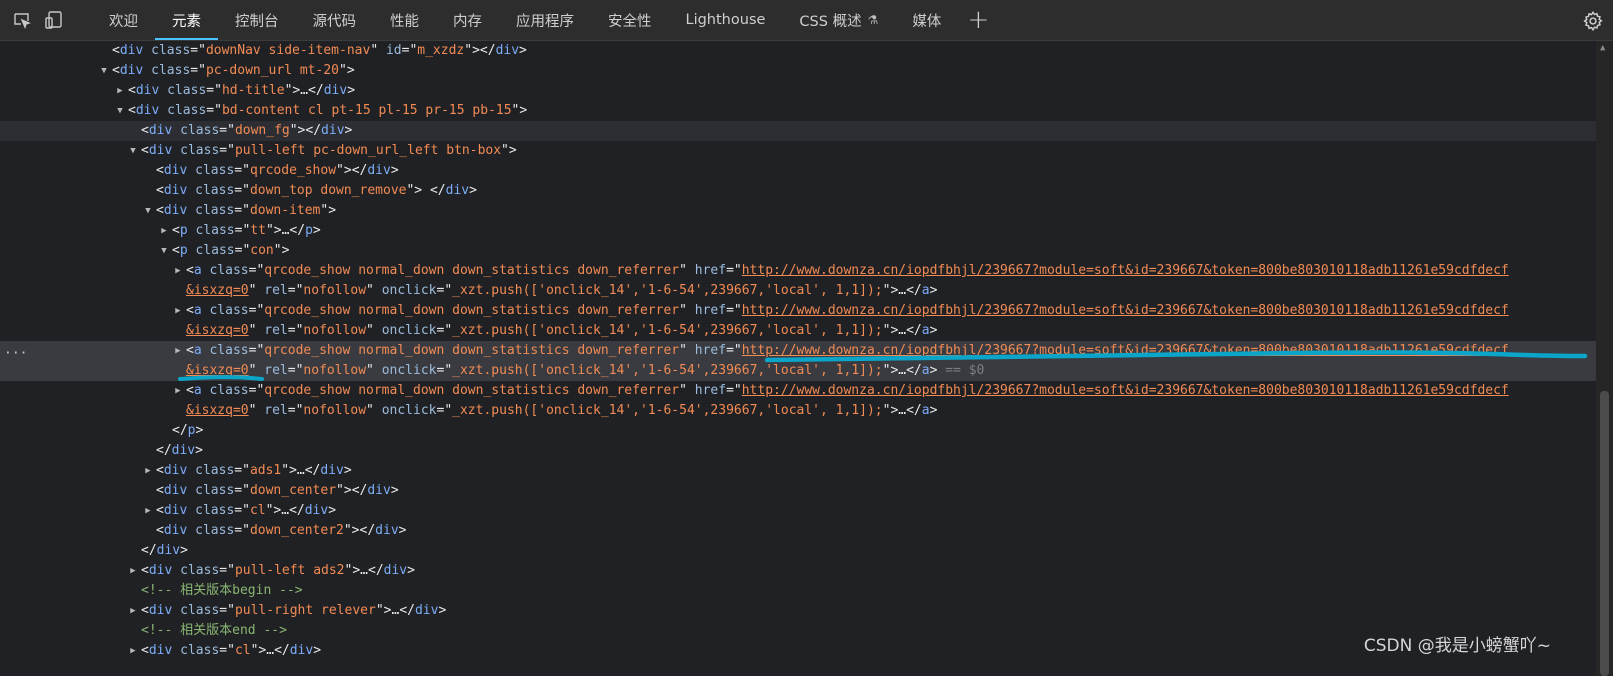 This screenshot has height=676, width=1613. What do you see at coordinates (175, 170) in the screenshot?
I see `tag-name: div` at bounding box center [175, 170].